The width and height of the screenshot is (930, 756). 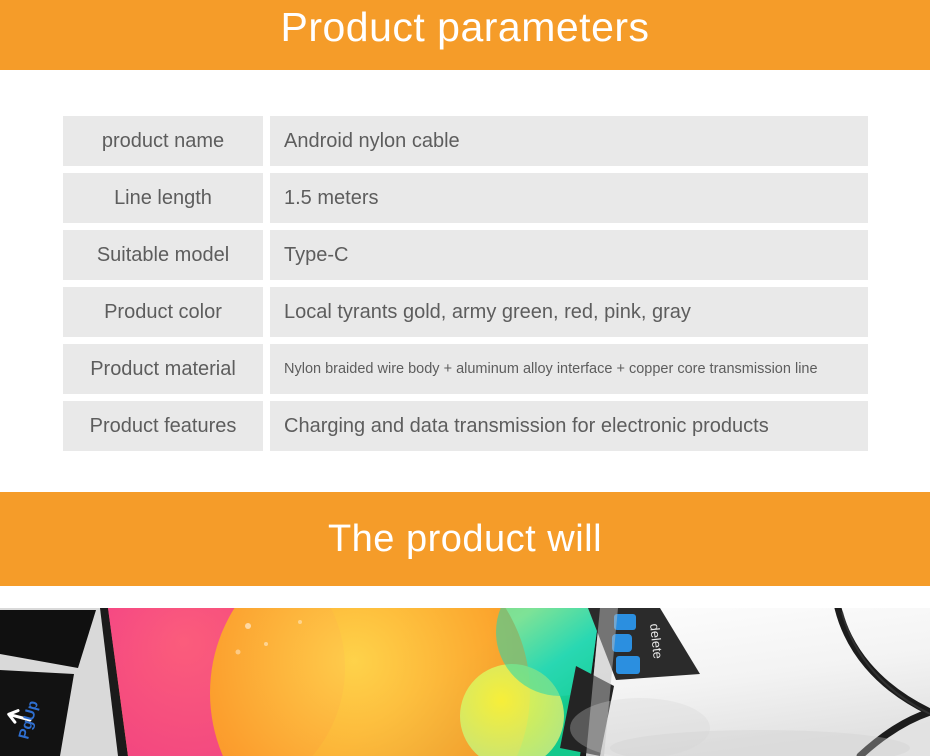 I want to click on param-value: 1.5 meters, so click(x=569, y=198).